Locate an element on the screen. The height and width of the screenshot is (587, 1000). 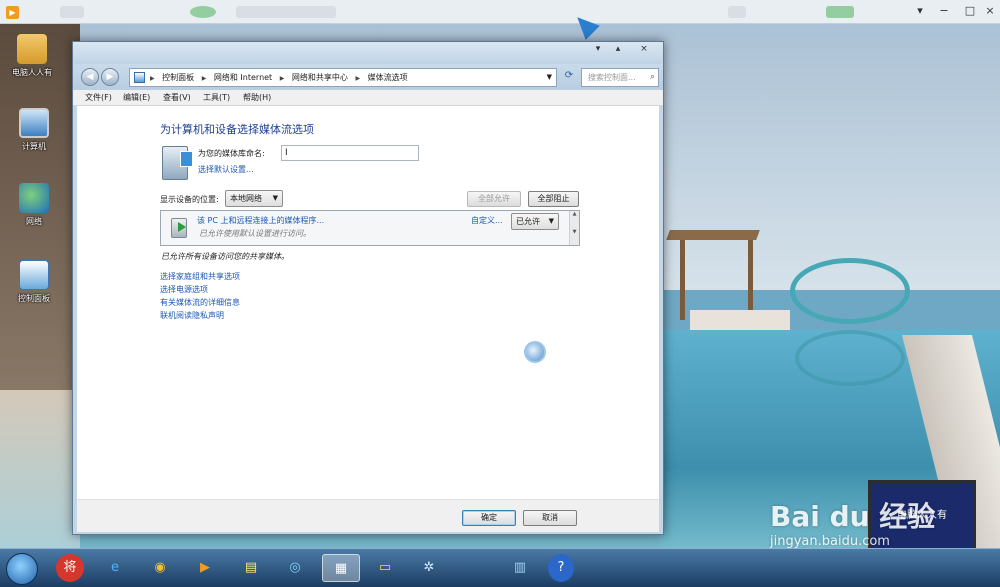
window-collapse-icon: ▾ is located at coordinates (598, 49).